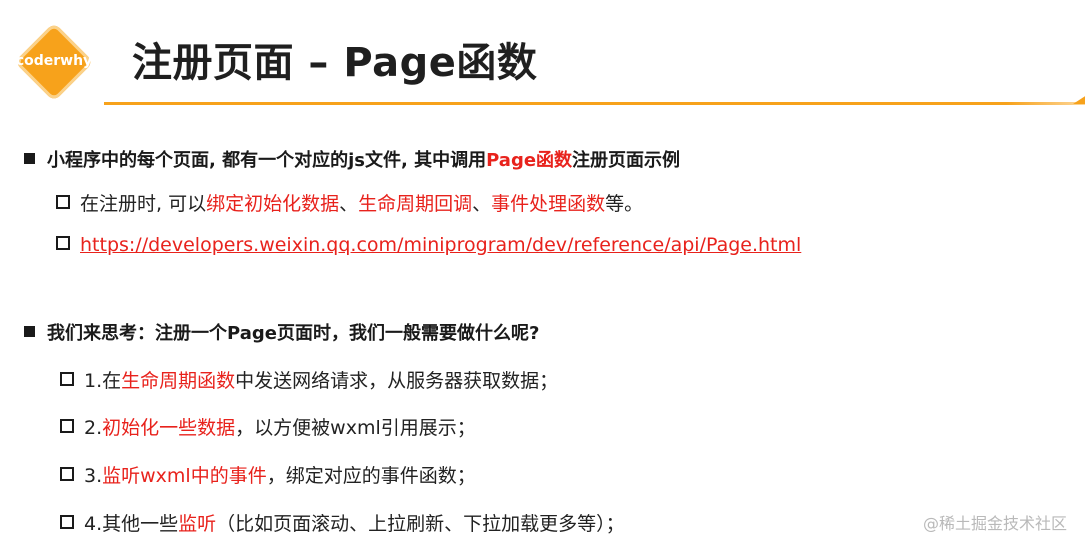  I want to click on section2-item-3: 3.监听wxml中的事件，绑定对应的事件函数；, so click(268, 474).